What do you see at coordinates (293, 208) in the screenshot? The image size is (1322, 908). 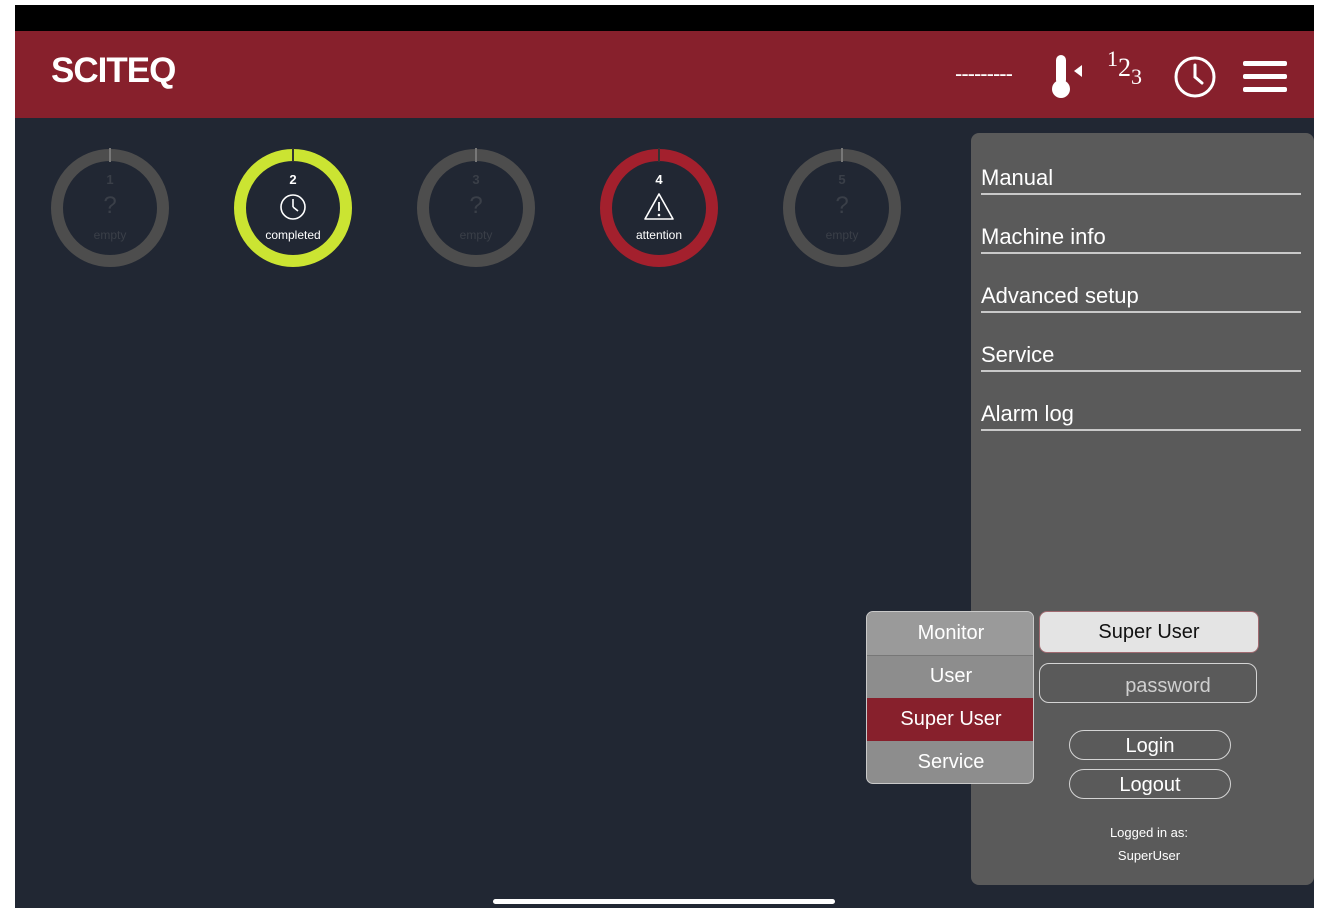 I see `position-ring-2: 2 completed` at bounding box center [293, 208].